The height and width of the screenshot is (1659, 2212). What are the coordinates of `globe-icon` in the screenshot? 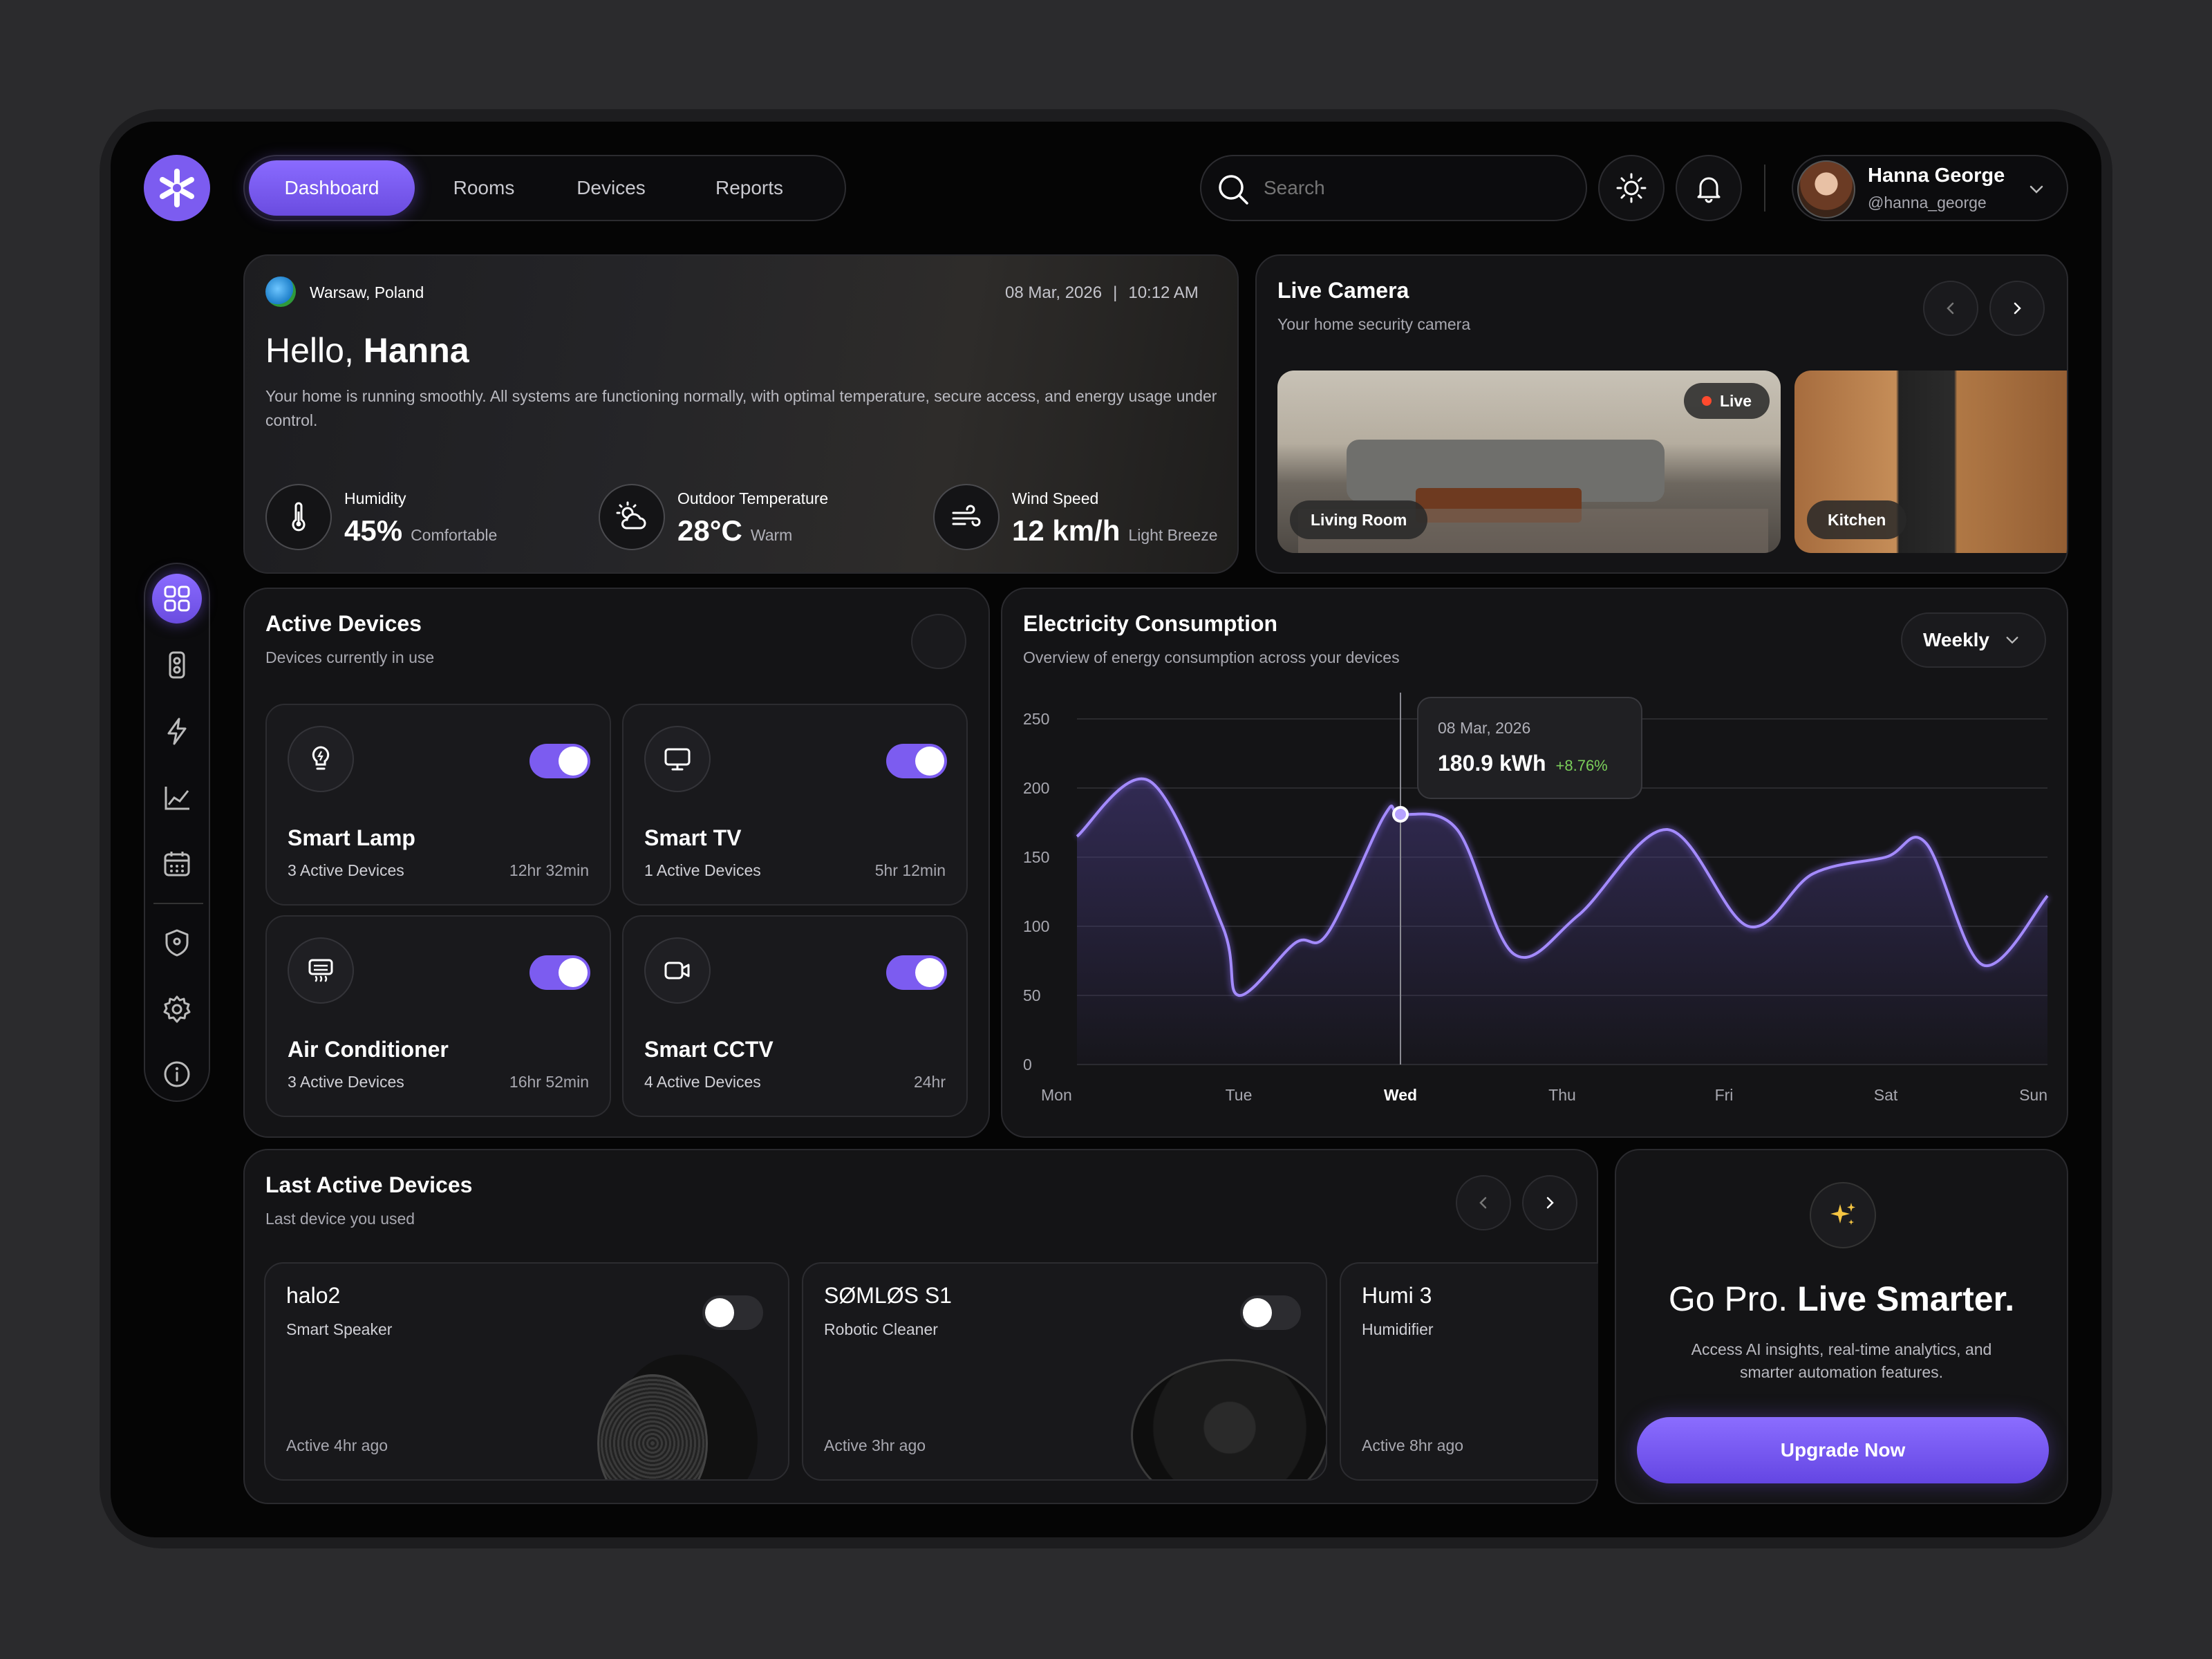 It's located at (280, 291).